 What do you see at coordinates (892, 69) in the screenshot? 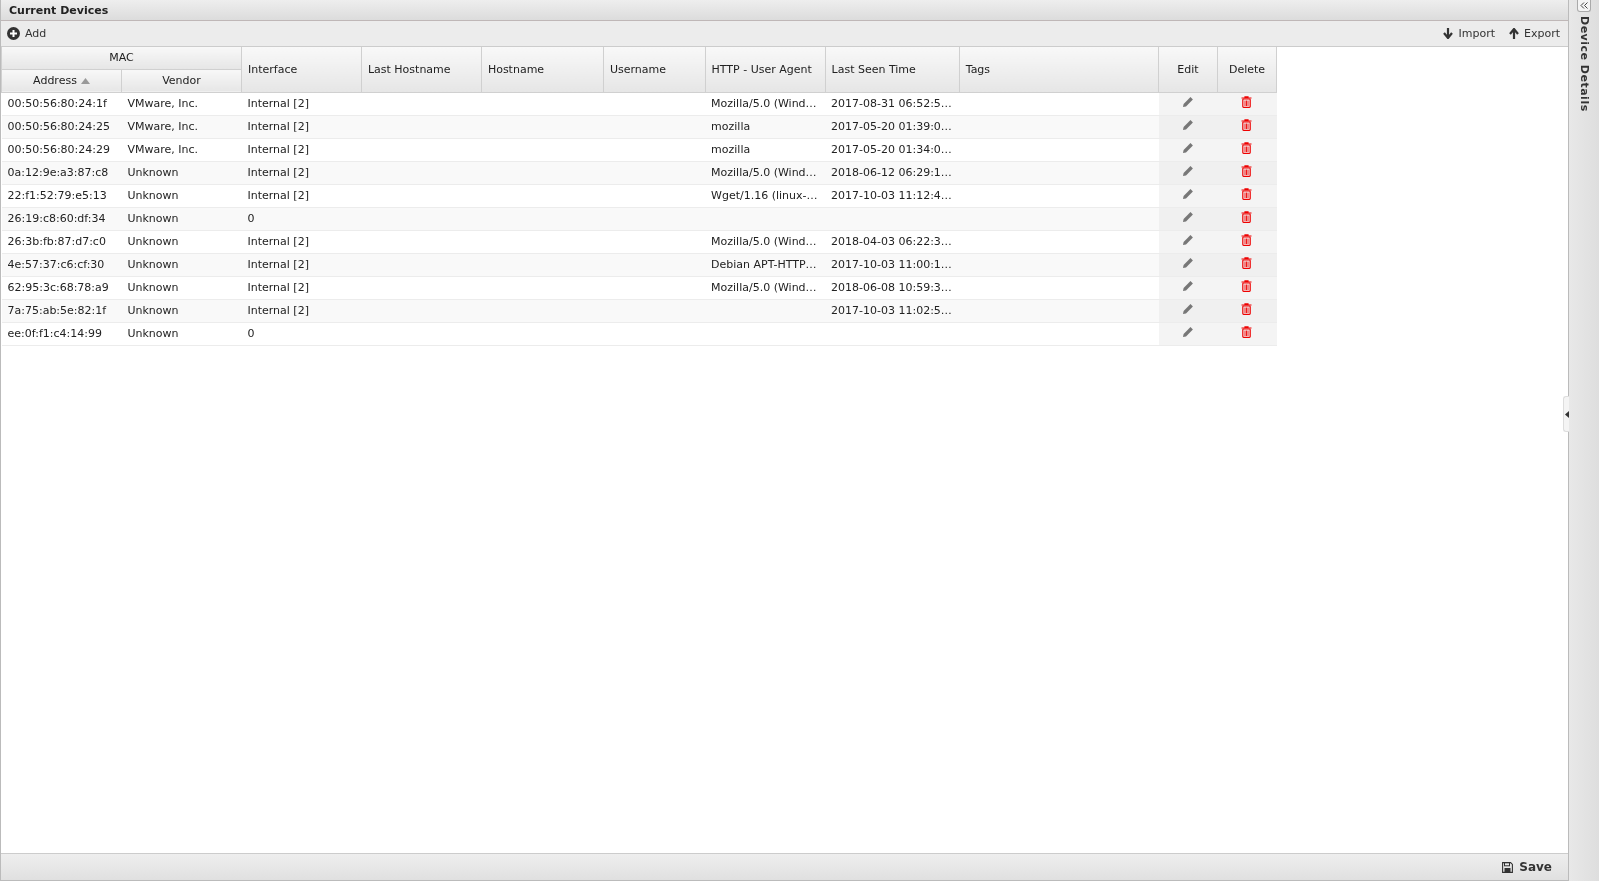
I see `column-header: Last Seen Time` at bounding box center [892, 69].